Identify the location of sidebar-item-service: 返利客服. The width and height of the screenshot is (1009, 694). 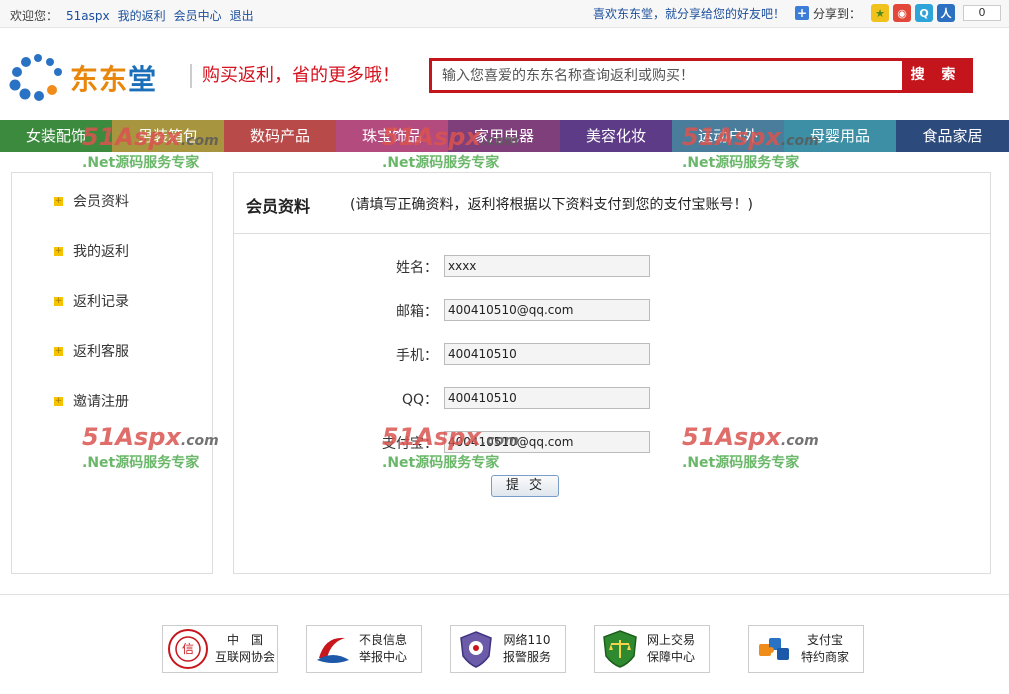
(91, 351).